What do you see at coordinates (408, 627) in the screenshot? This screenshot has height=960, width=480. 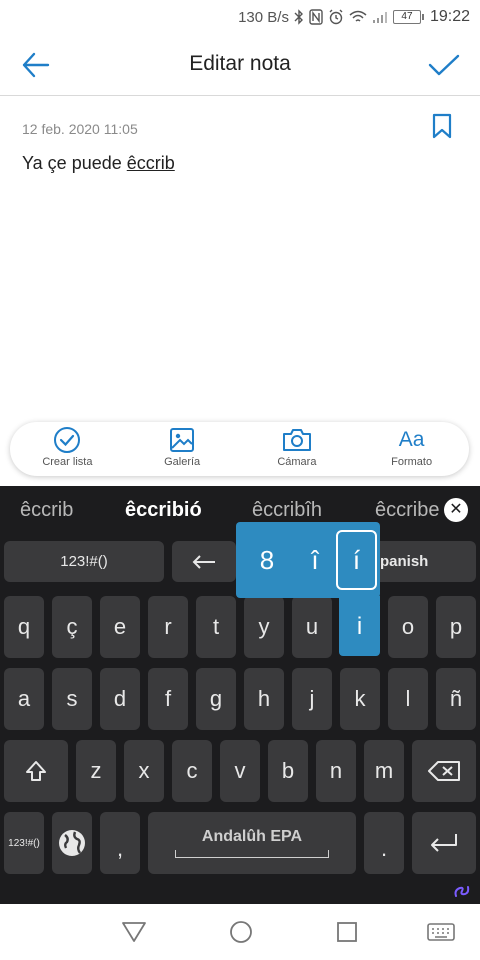 I see `key-o: o` at bounding box center [408, 627].